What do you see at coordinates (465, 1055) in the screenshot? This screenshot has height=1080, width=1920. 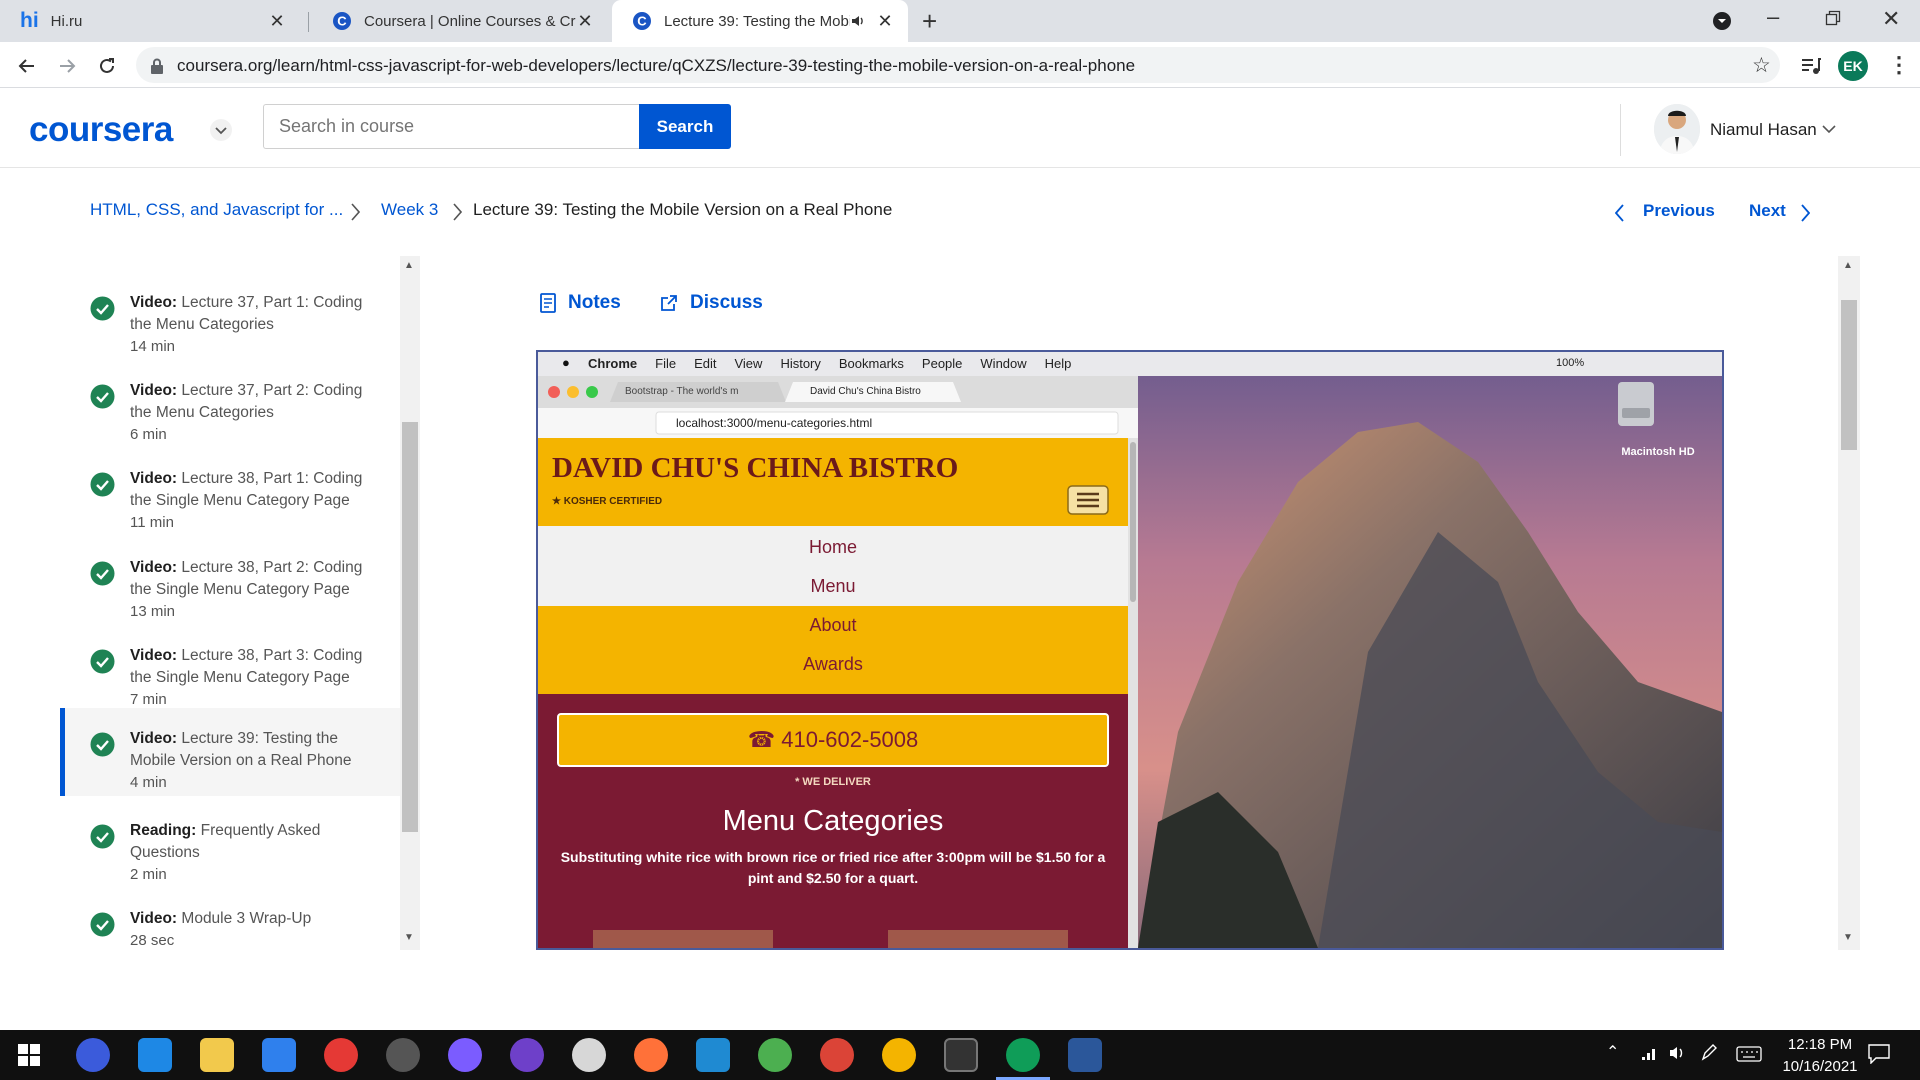 I see `messenger-icon` at bounding box center [465, 1055].